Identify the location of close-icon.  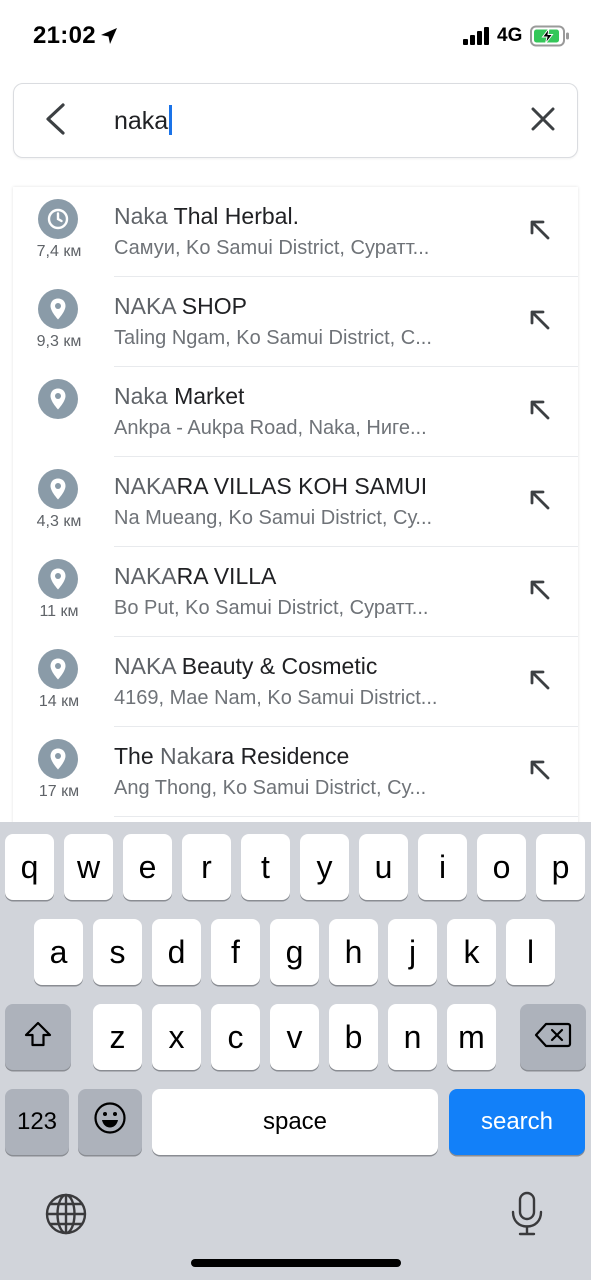
(543, 121).